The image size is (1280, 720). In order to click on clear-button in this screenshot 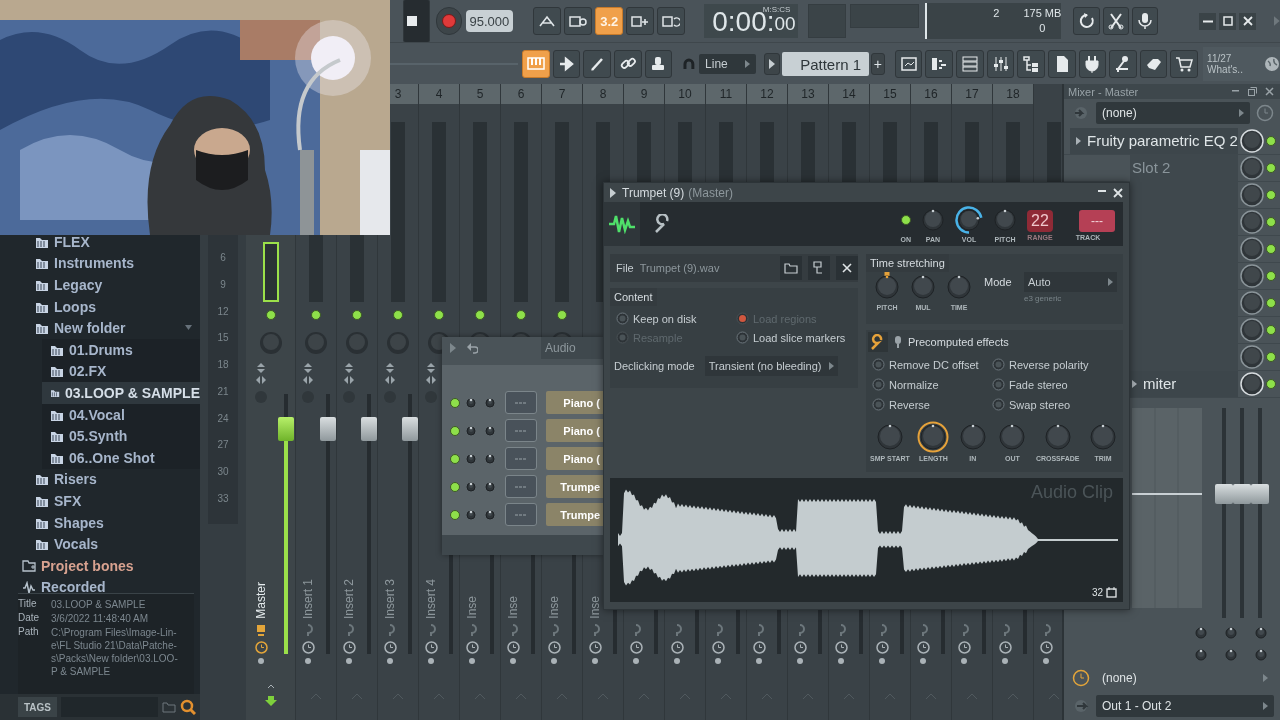, I will do `click(847, 268)`.